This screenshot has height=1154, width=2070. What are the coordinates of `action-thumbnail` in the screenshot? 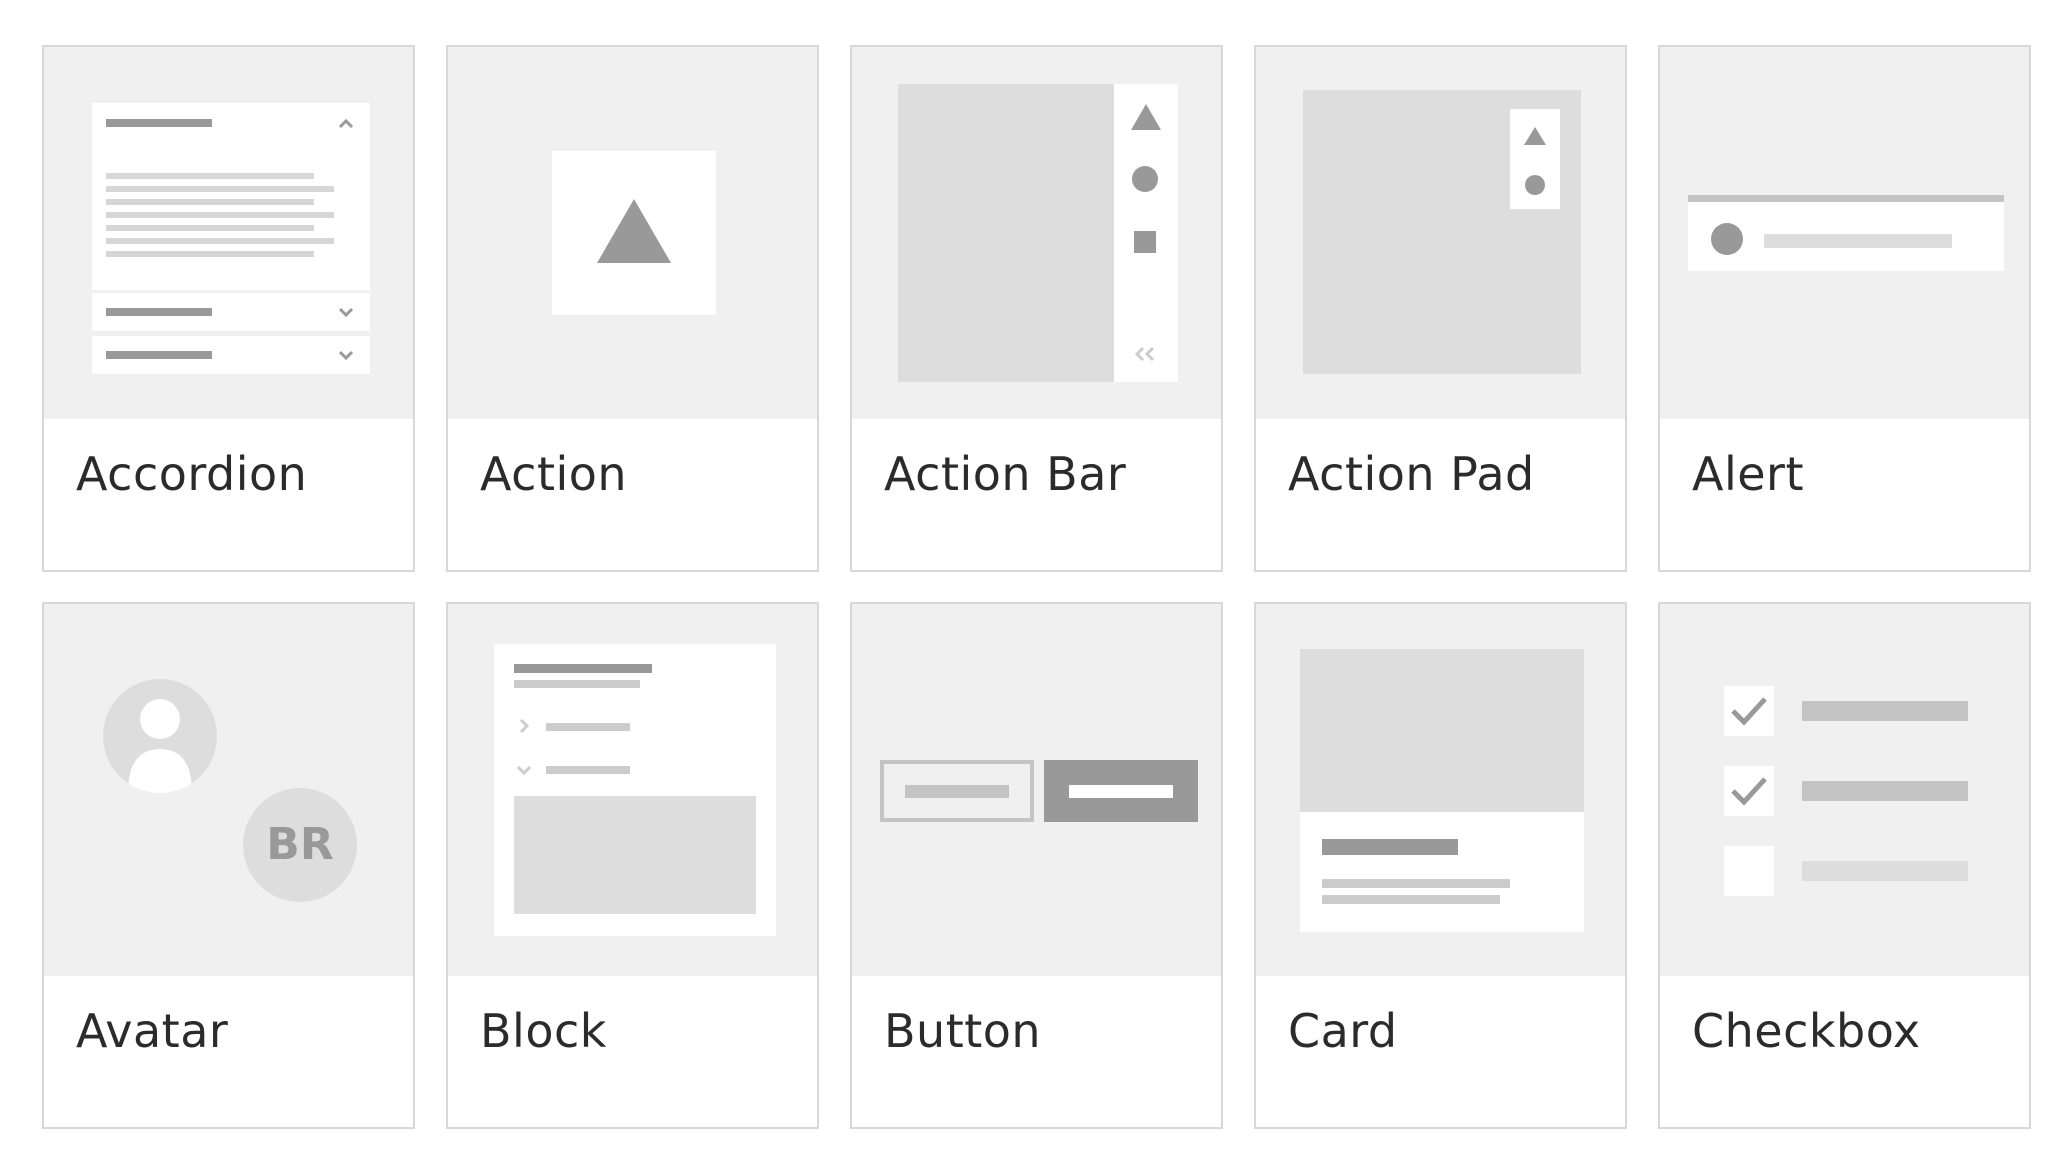 It's located at (632, 233).